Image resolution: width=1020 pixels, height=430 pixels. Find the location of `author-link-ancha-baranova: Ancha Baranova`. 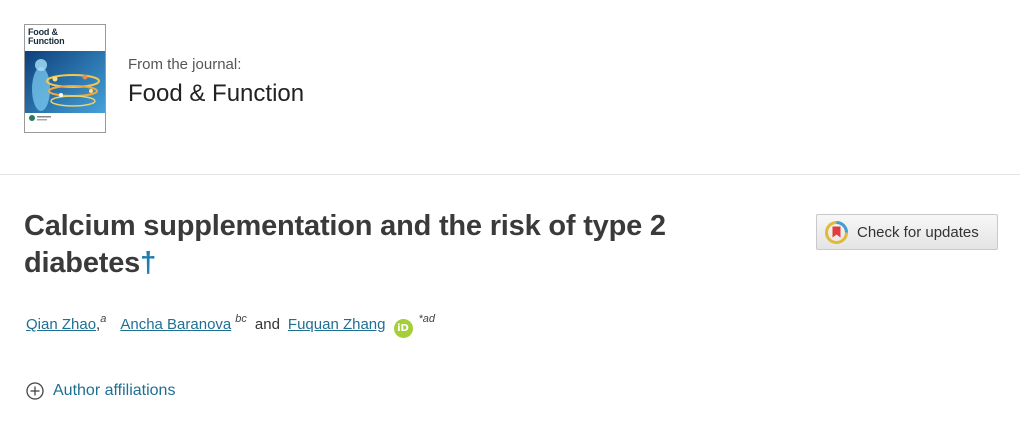

author-link-ancha-baranova: Ancha Baranova is located at coordinates (175, 324).